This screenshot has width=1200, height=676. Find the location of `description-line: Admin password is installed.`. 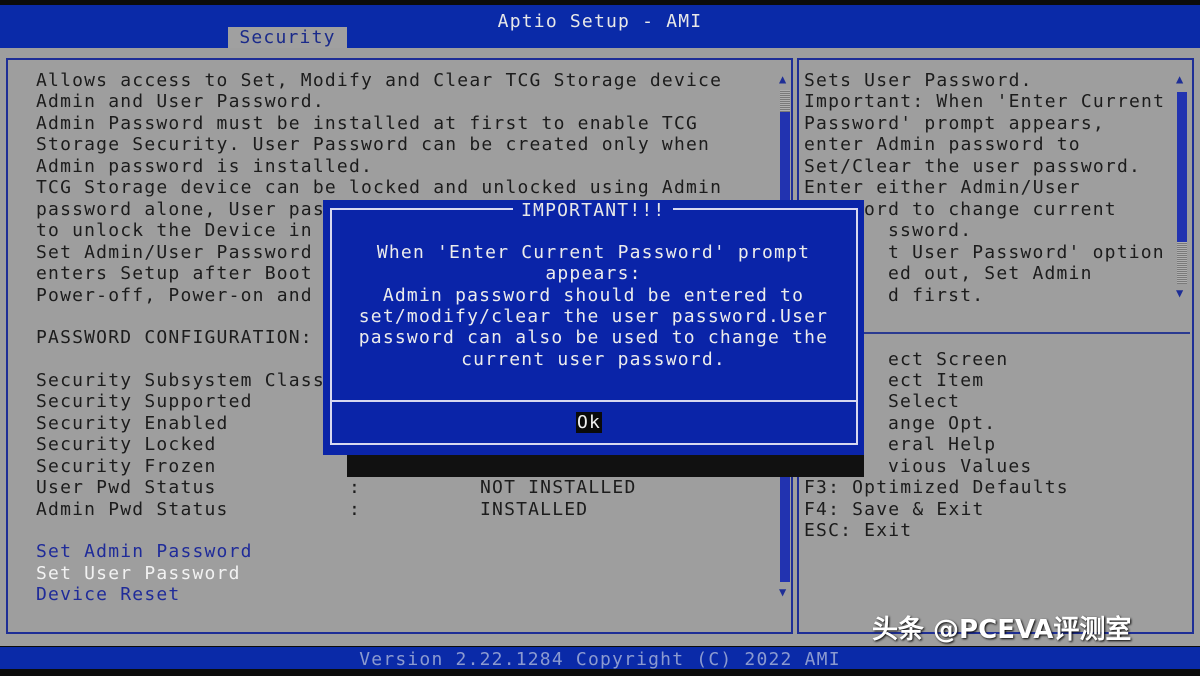

description-line: Admin password is installed. is located at coordinates (205, 166).